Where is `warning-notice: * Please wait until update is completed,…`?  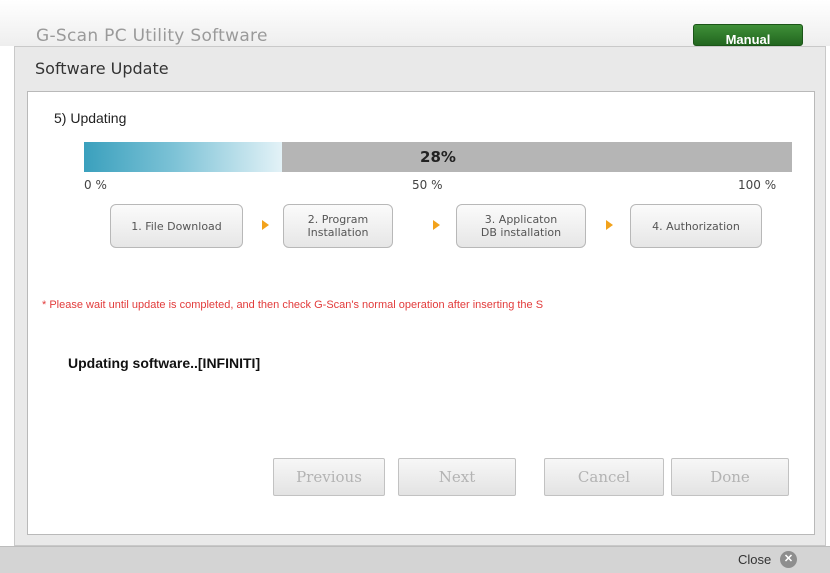
warning-notice: * Please wait until update is completed,… is located at coordinates (293, 305).